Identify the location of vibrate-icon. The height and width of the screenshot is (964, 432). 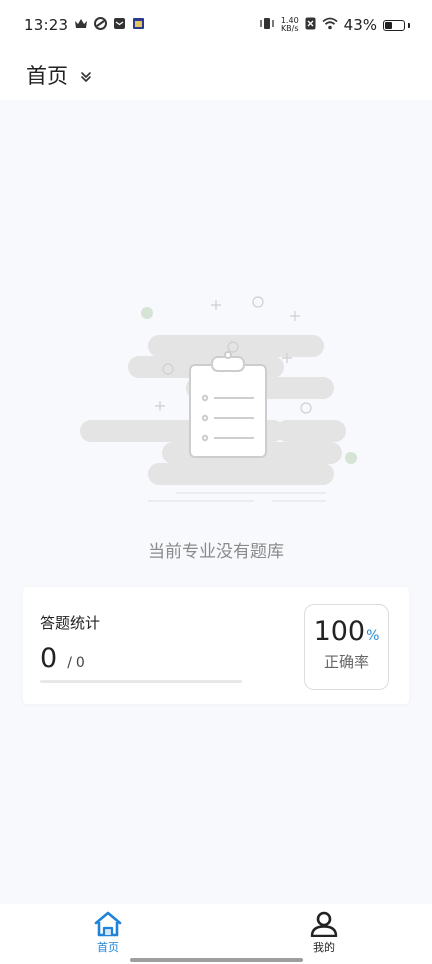
(267, 25).